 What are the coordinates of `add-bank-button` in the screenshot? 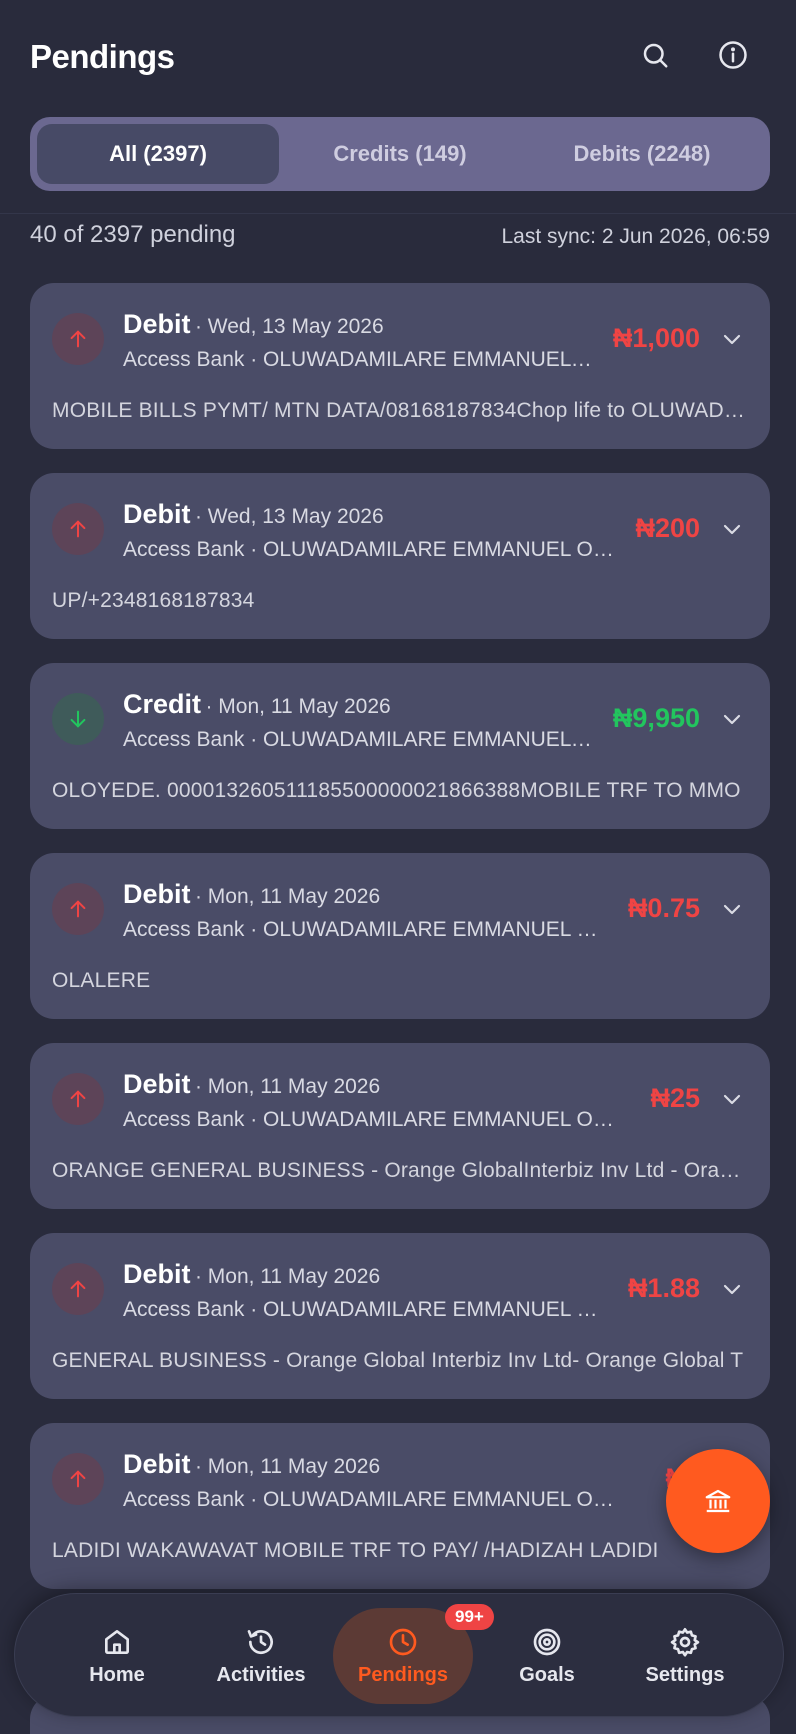 It's located at (718, 1501).